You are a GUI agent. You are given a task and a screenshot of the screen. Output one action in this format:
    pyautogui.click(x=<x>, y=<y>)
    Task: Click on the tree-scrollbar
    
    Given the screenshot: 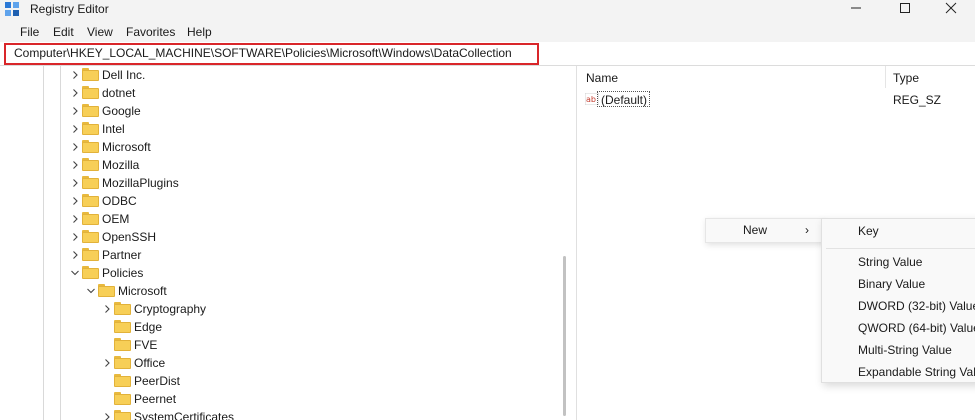 What is the action you would take?
    pyautogui.click(x=564, y=336)
    